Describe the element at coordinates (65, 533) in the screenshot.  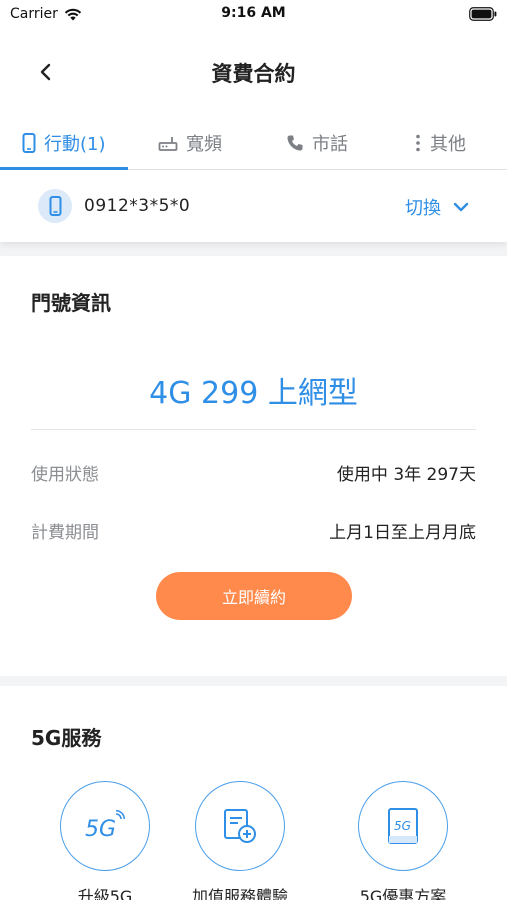
I see `billing-period-label: 計費期間` at that location.